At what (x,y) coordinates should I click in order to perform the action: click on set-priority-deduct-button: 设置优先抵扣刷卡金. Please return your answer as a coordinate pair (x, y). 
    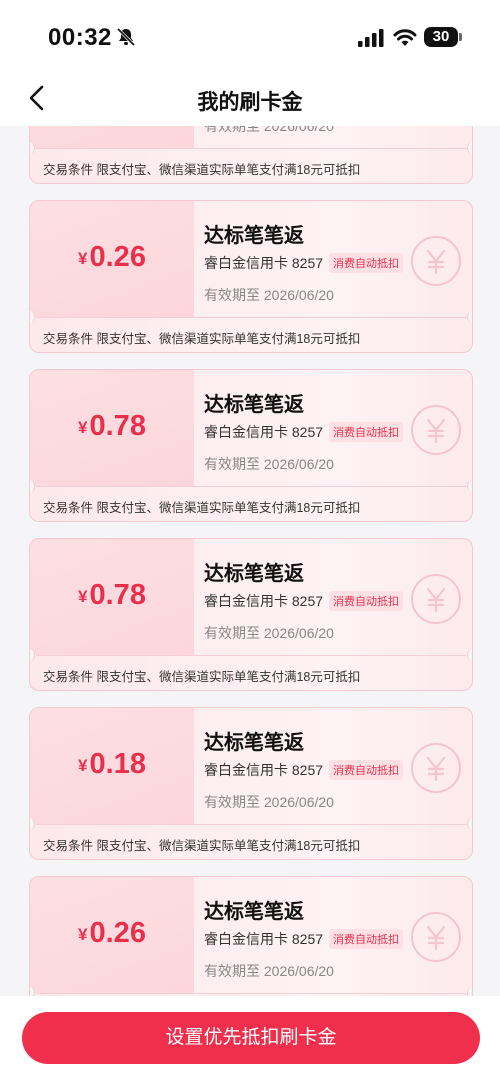
    Looking at the image, I should click on (251, 1038).